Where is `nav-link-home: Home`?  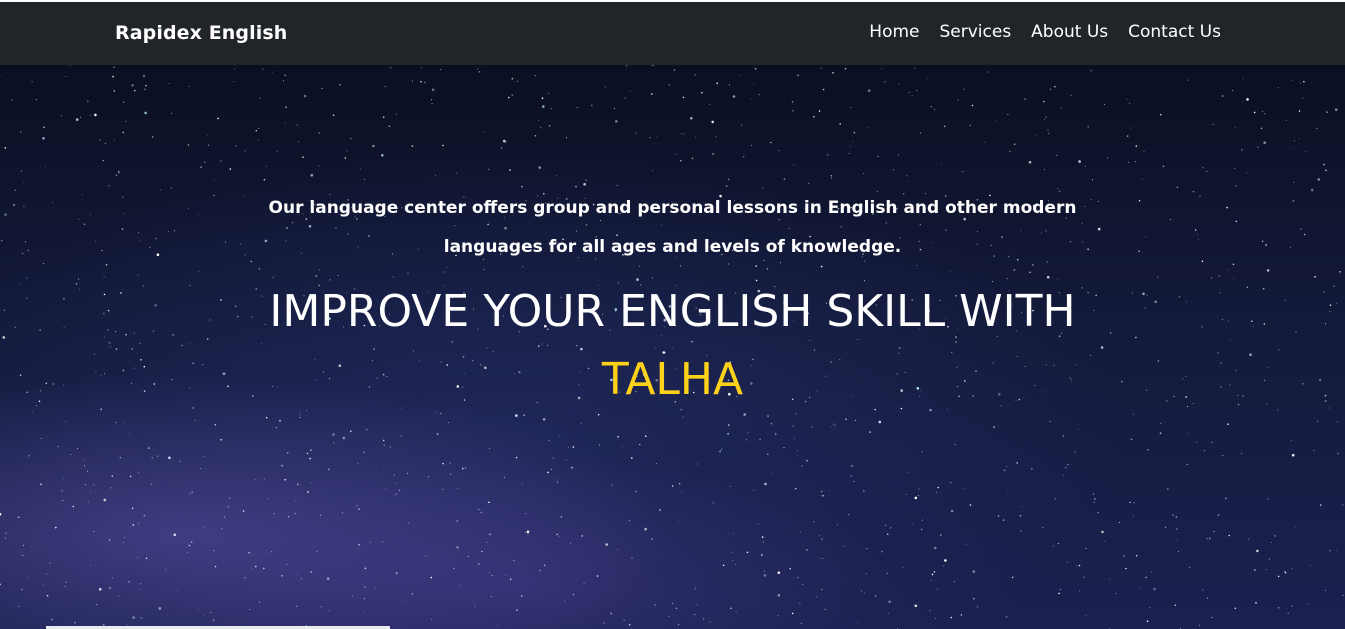 nav-link-home: Home is located at coordinates (894, 32).